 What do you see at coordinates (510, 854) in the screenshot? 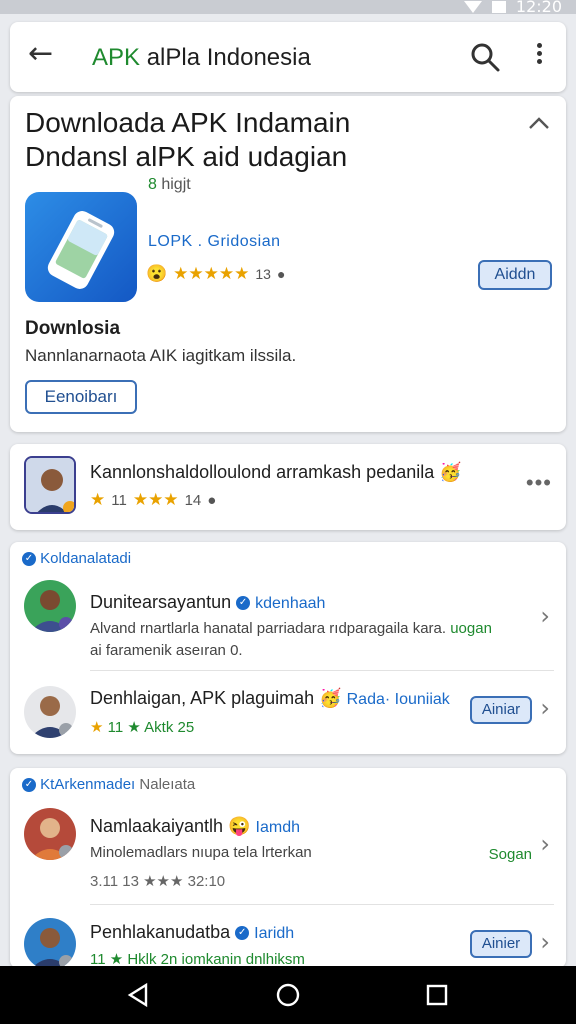
I see `item-status: Sogan` at bounding box center [510, 854].